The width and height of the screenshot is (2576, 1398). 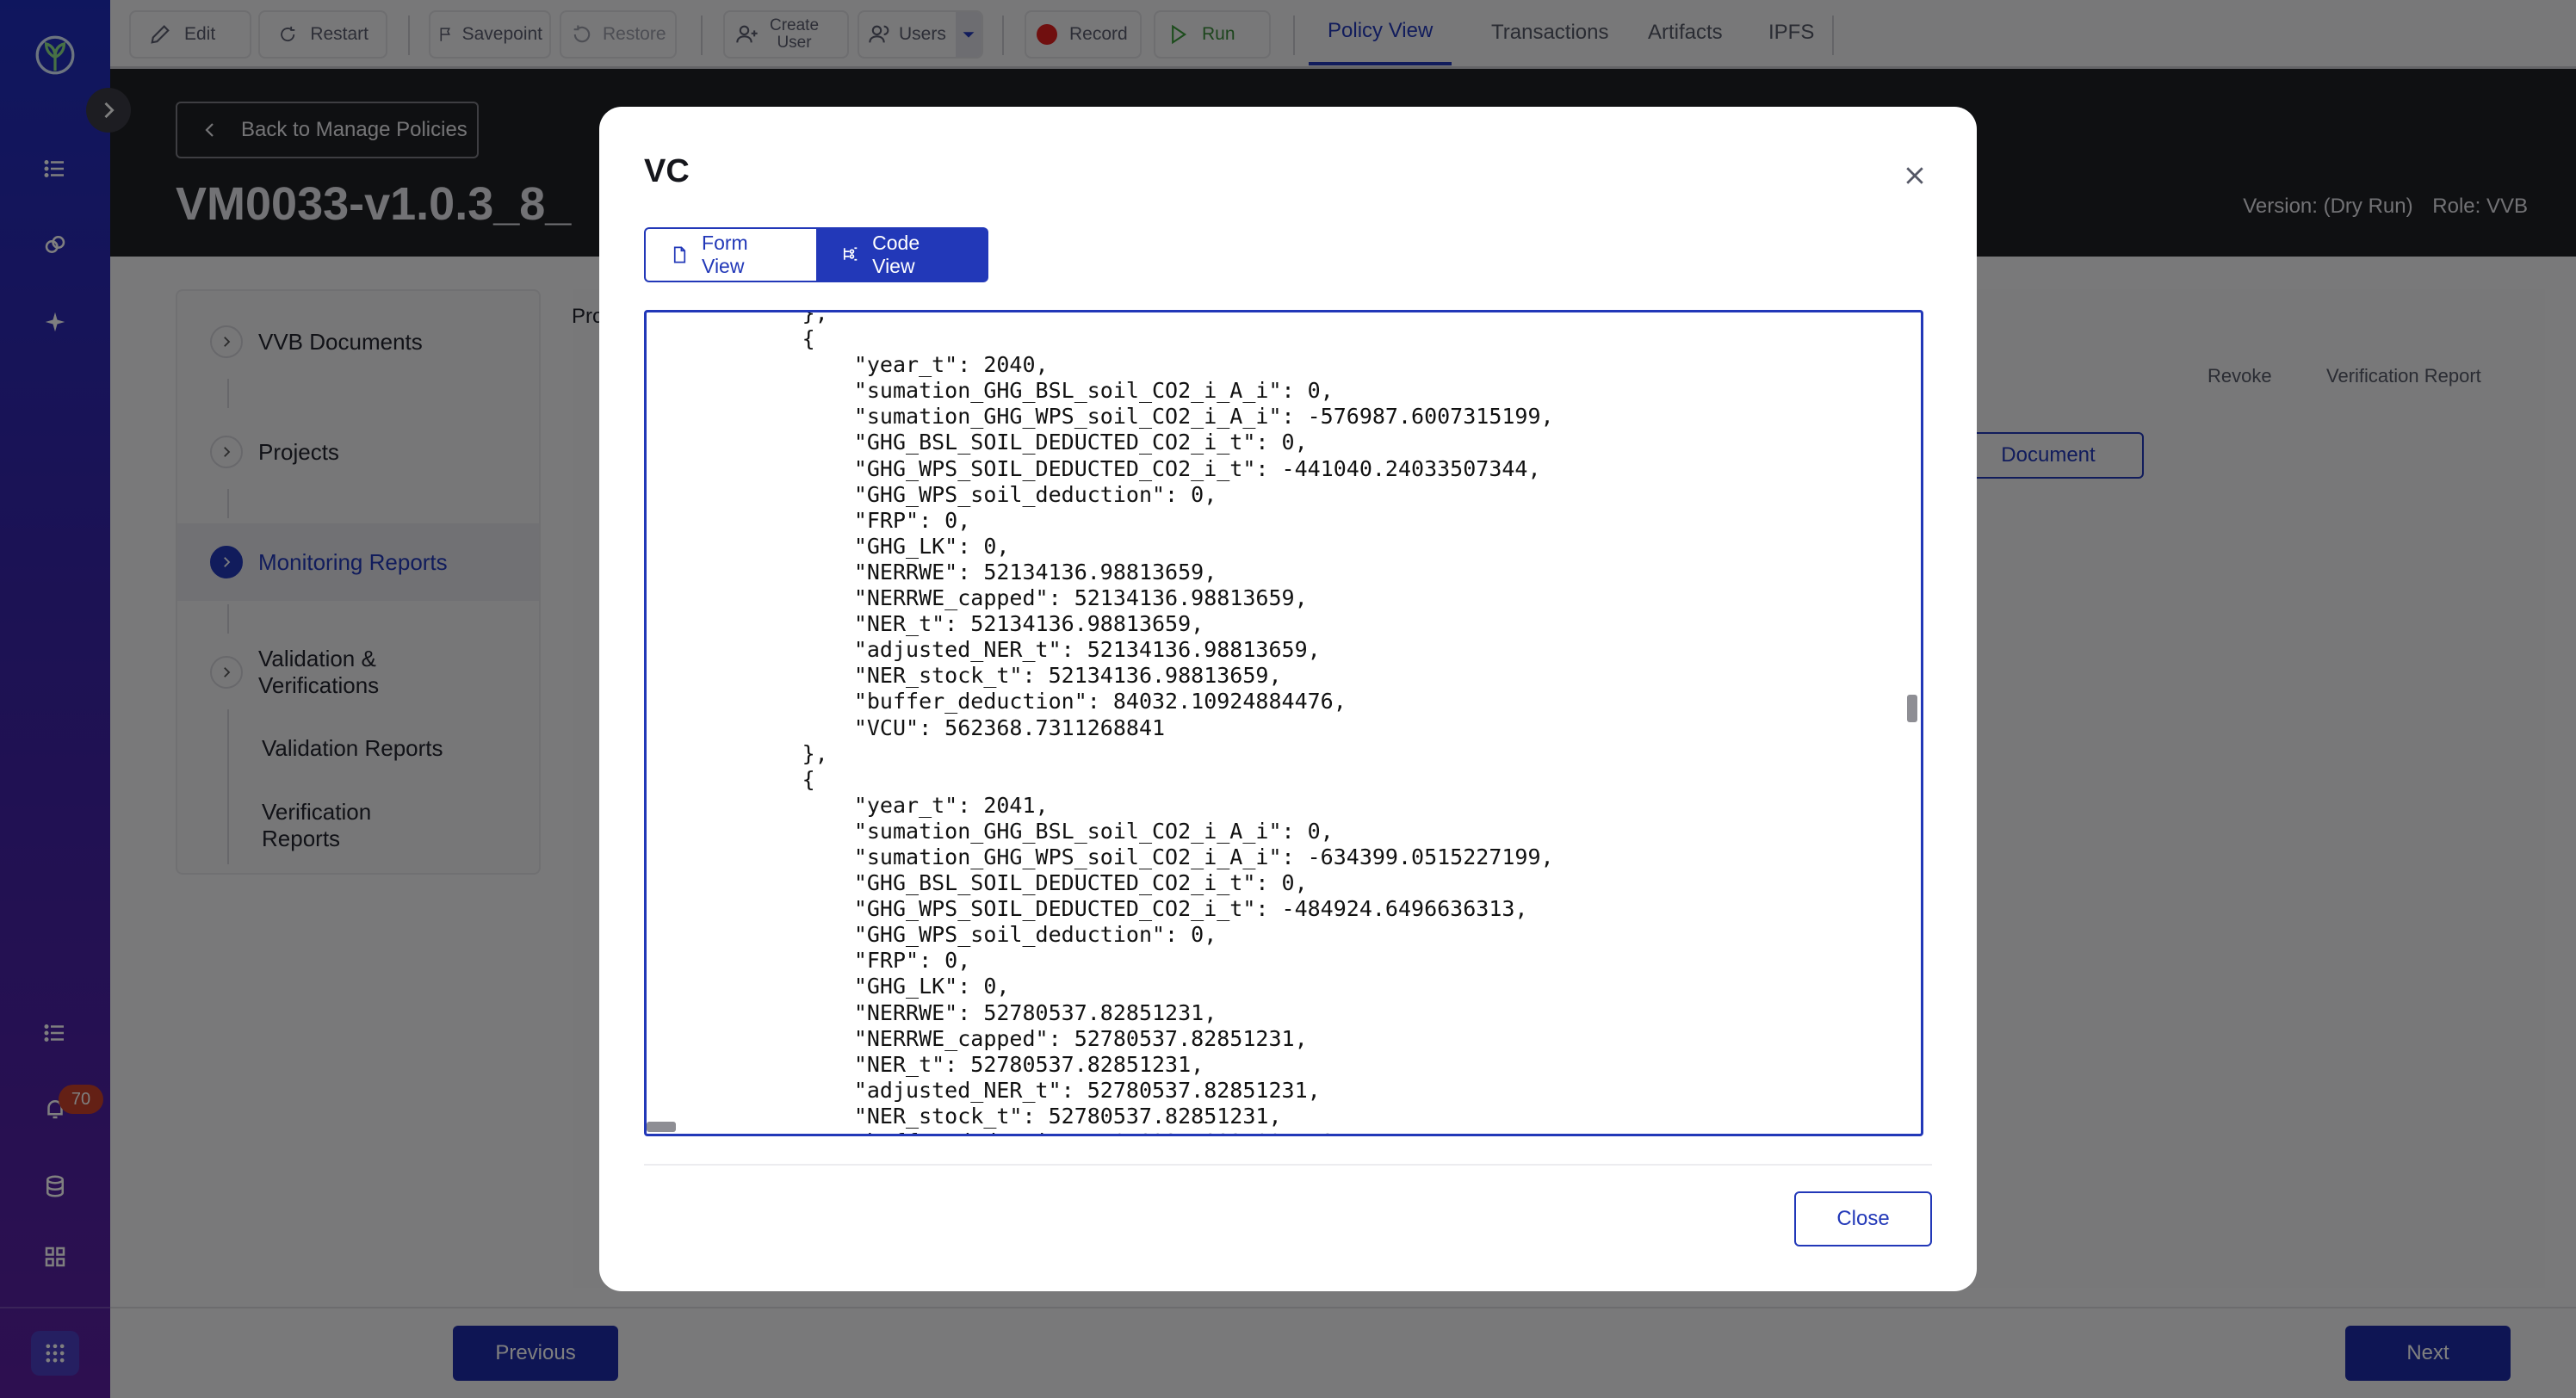 What do you see at coordinates (984, 650) in the screenshot?
I see `code-line: "adjusted_NER_t": 52134136.98813659,` at bounding box center [984, 650].